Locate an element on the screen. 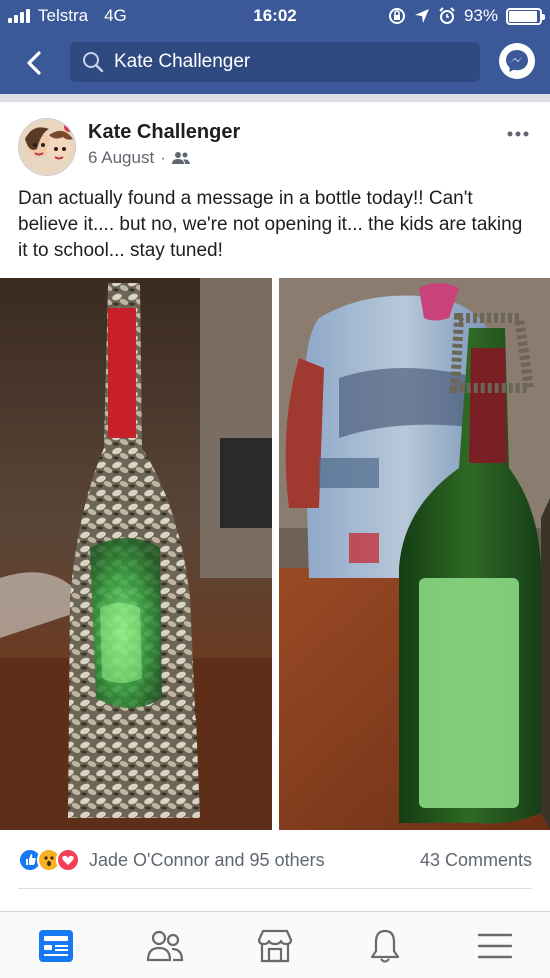  friends-icon is located at coordinates (165, 946).